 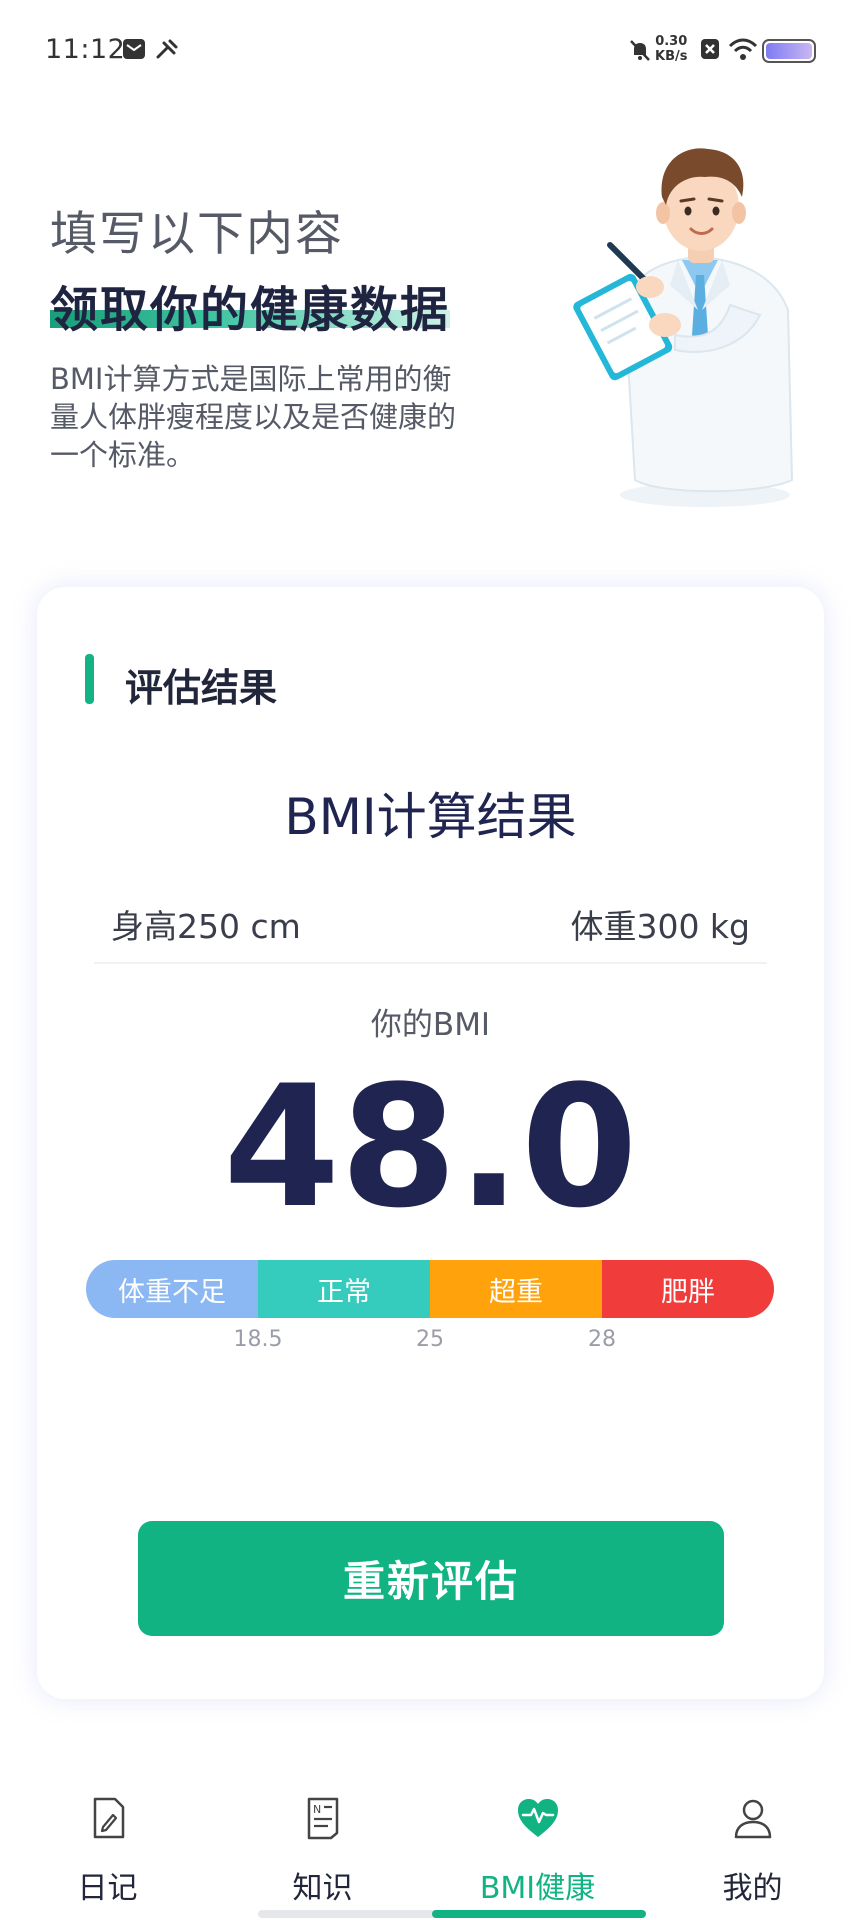 What do you see at coordinates (743, 49) in the screenshot?
I see `wifi-icon` at bounding box center [743, 49].